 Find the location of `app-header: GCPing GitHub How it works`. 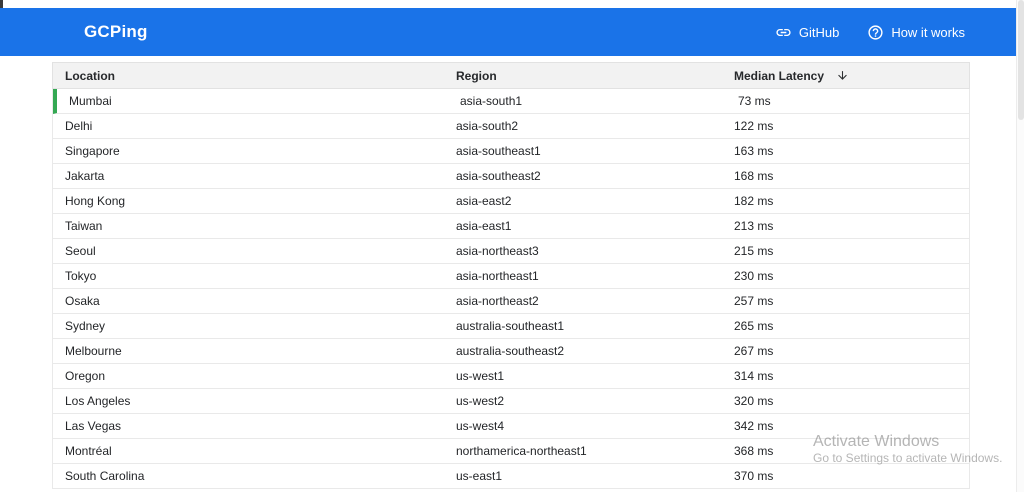

app-header: GCPing GitHub How it works is located at coordinates (508, 32).